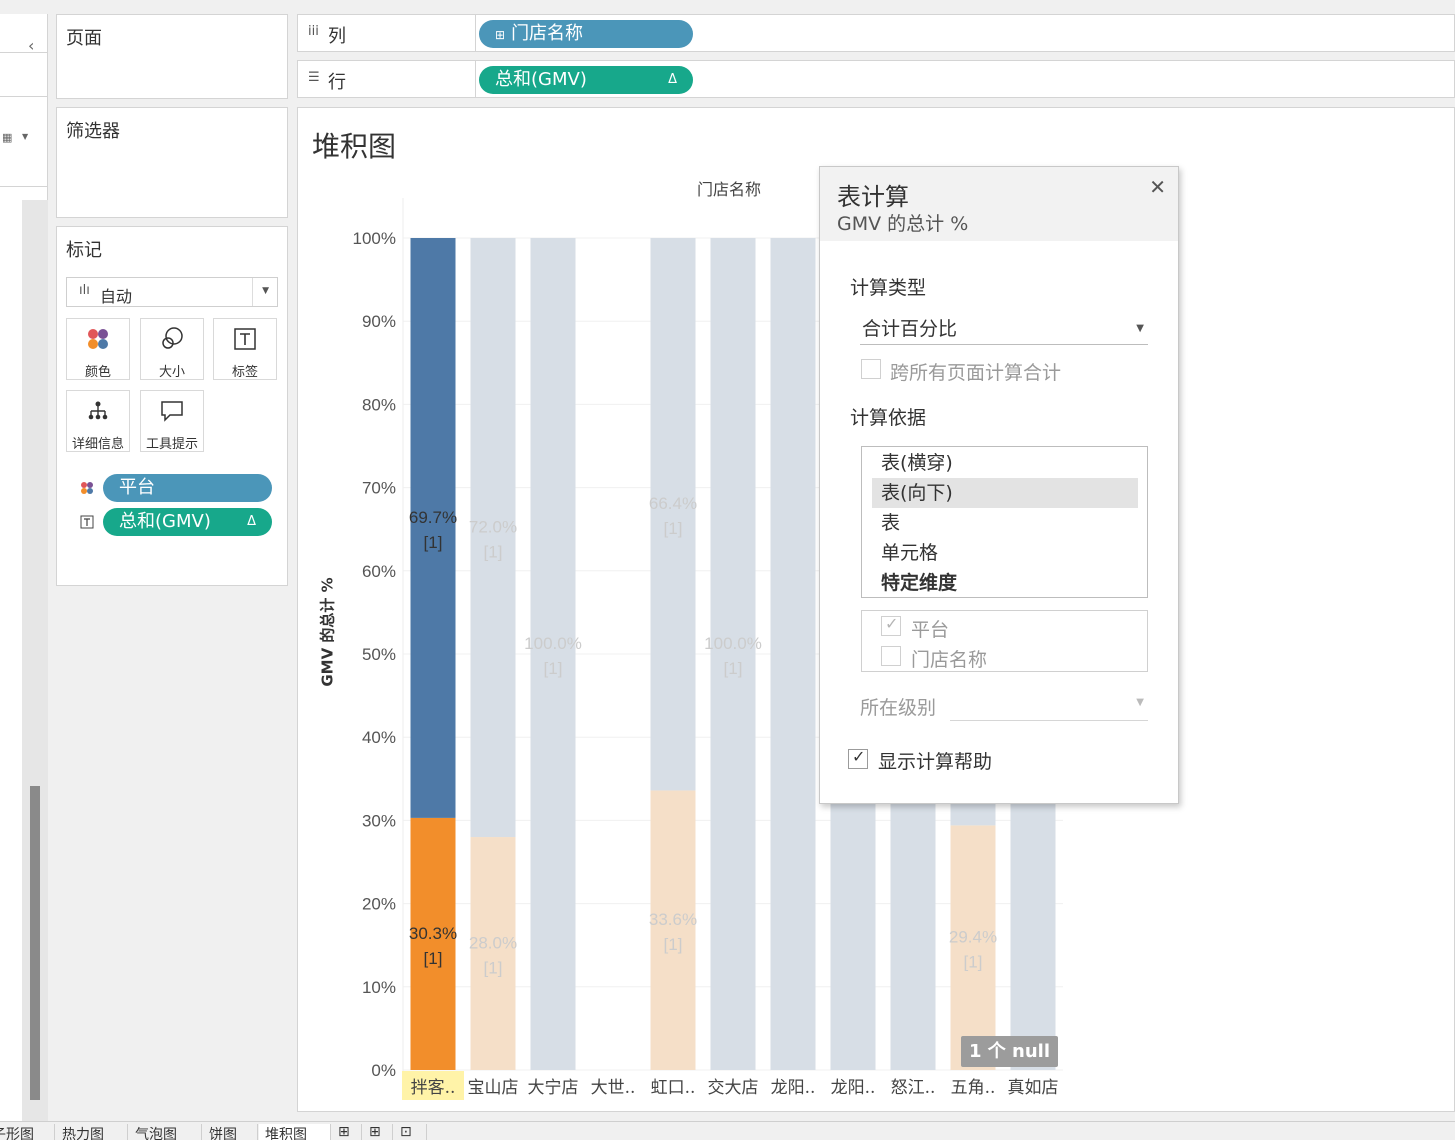 The image size is (1455, 1140). What do you see at coordinates (673, 503) in the screenshot?
I see `data-label: 66.4%` at bounding box center [673, 503].